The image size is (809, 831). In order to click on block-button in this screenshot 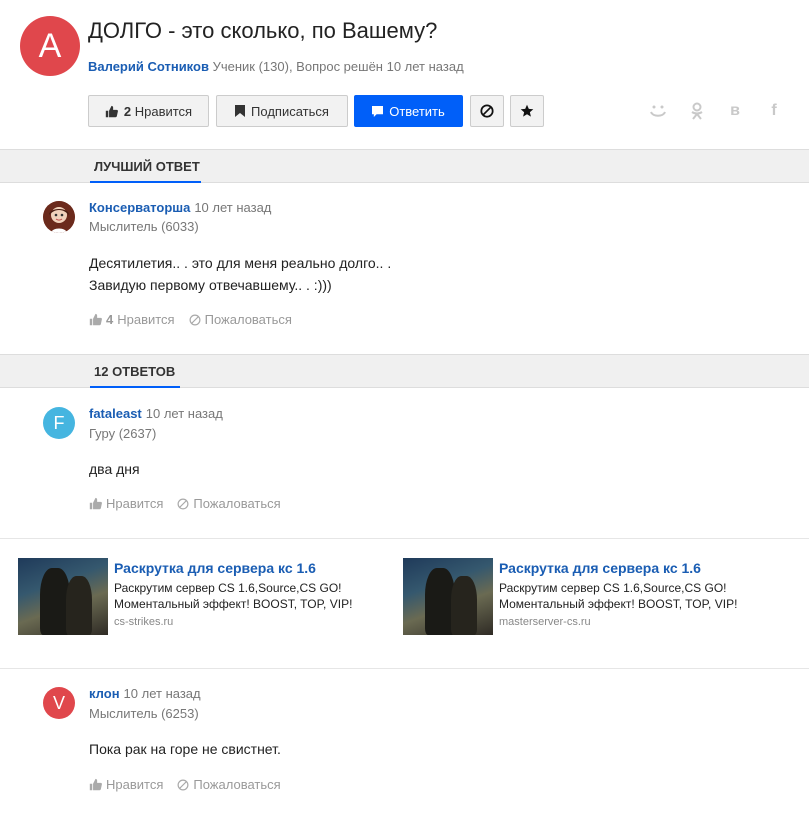, I will do `click(487, 111)`.